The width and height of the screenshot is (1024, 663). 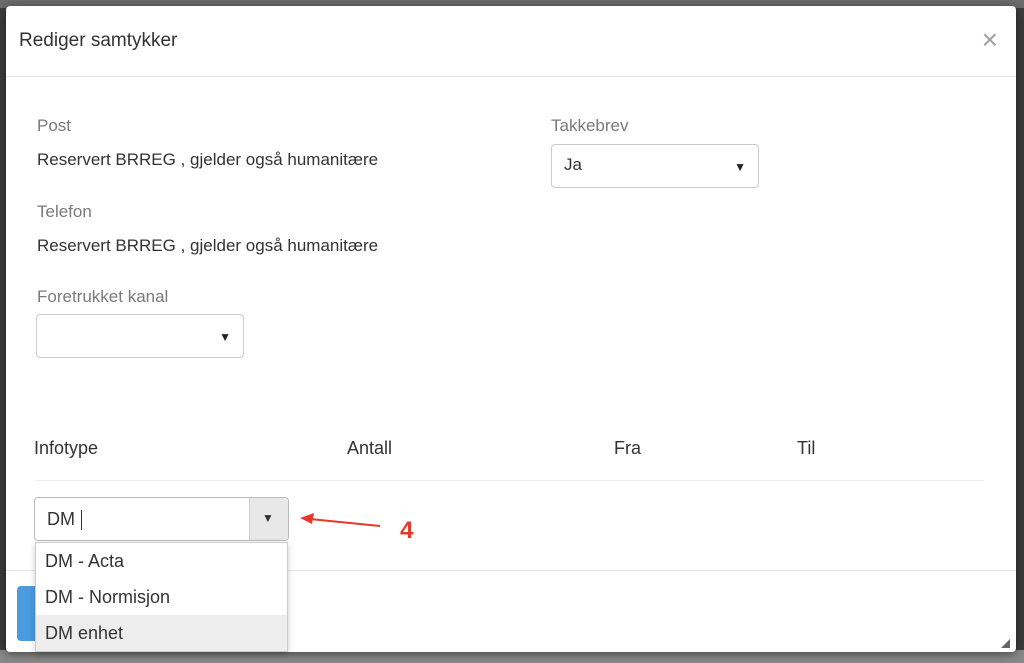 What do you see at coordinates (990, 40) in the screenshot?
I see `close-icon: ×` at bounding box center [990, 40].